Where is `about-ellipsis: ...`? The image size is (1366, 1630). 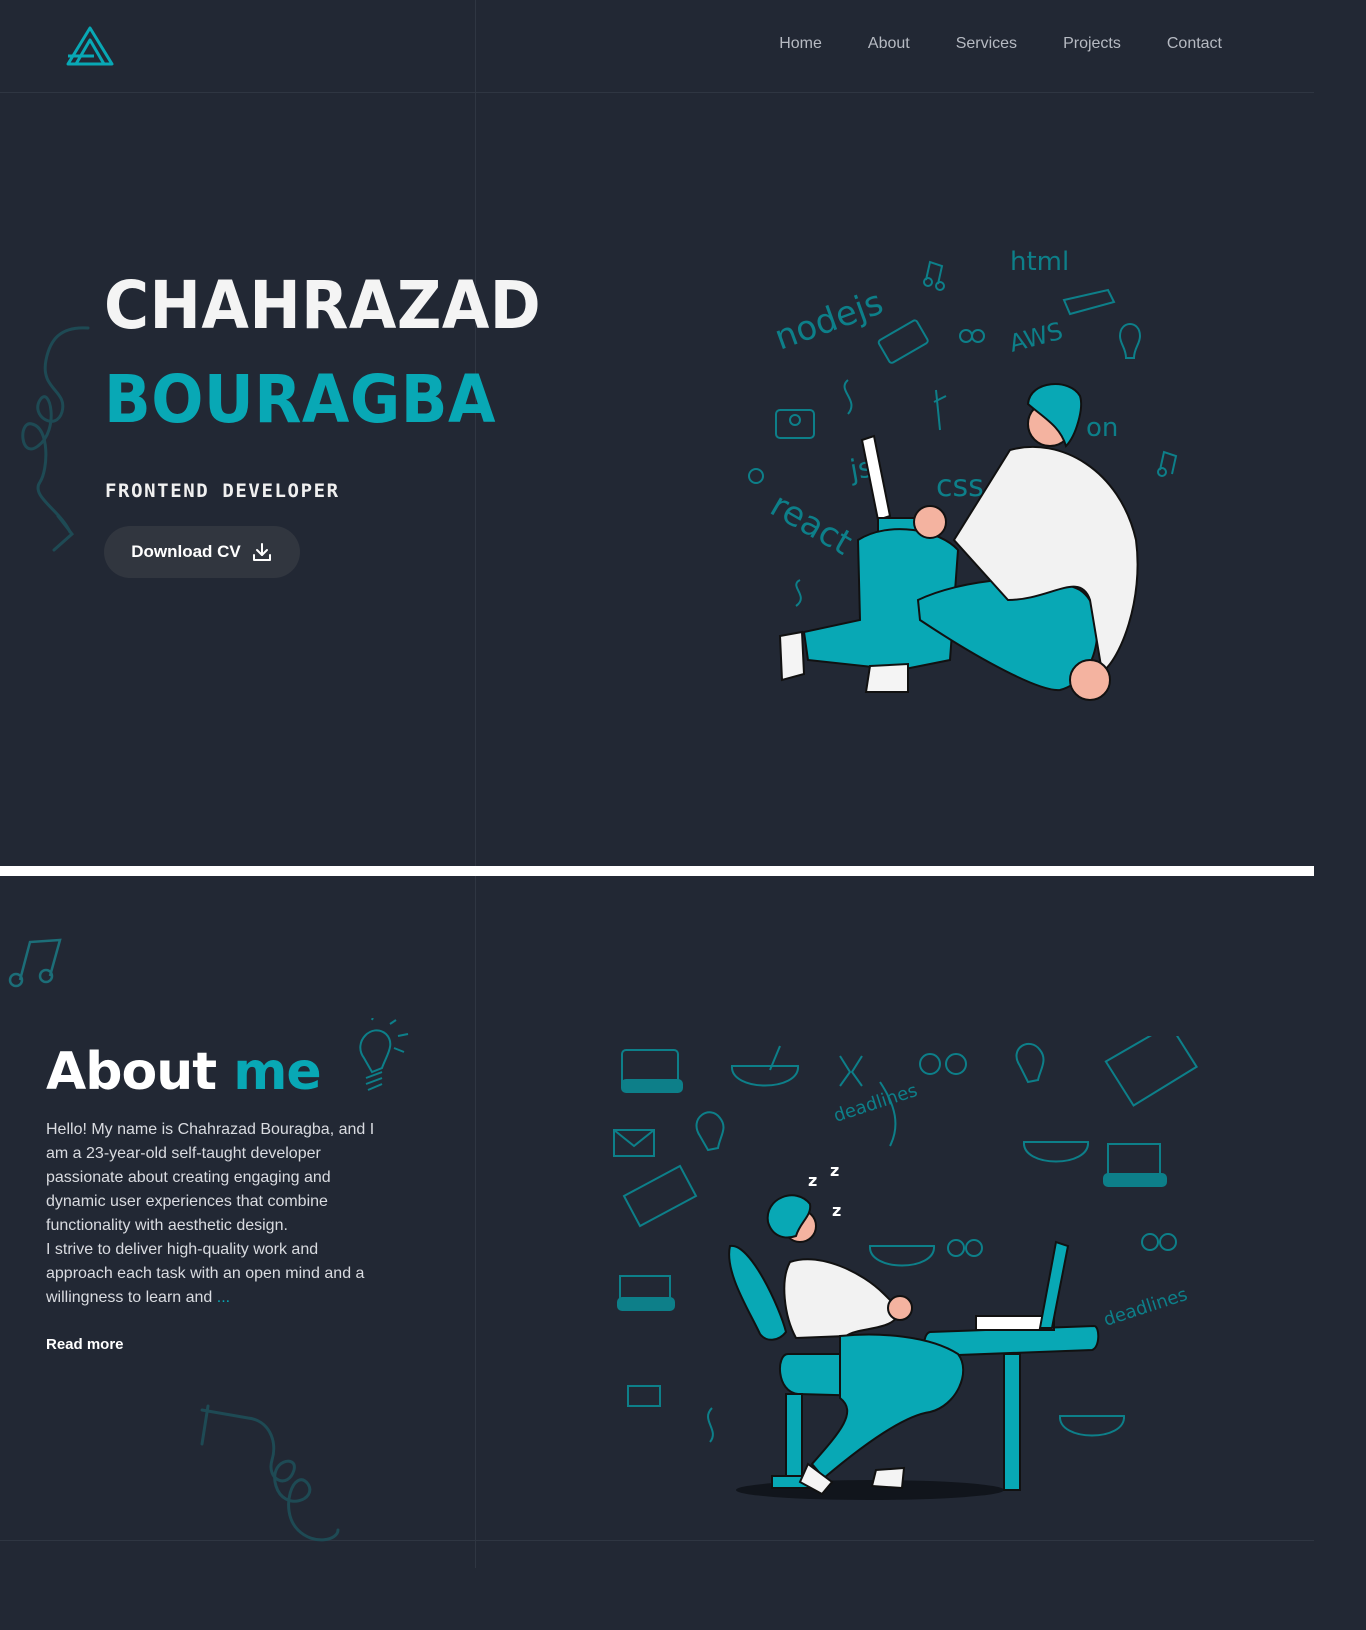 about-ellipsis: ... is located at coordinates (221, 1297).